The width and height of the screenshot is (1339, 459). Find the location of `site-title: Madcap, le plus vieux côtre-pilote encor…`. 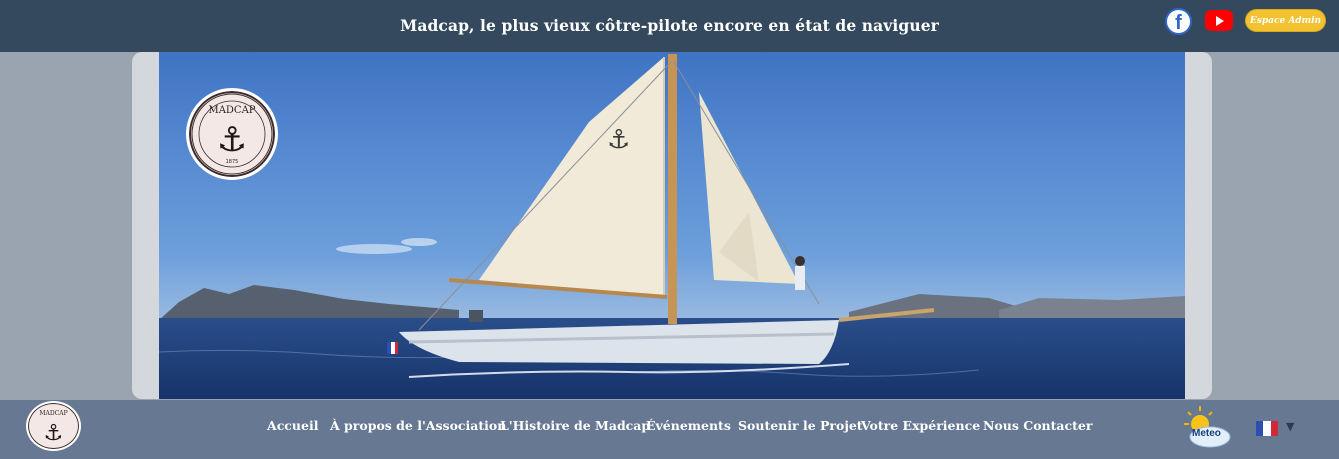

site-title: Madcap, le plus vieux côtre-pilote encor… is located at coordinates (669, 25).